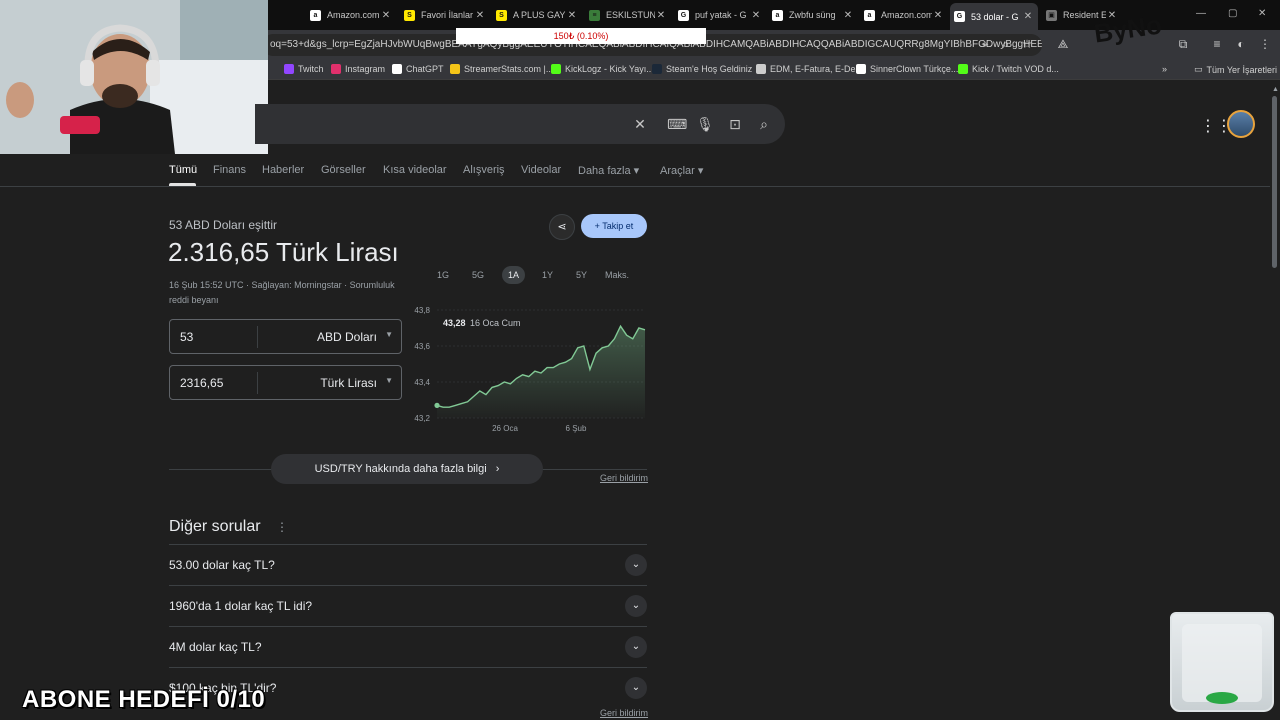 This screenshot has height=720, width=1280. What do you see at coordinates (1183, 44) in the screenshot?
I see `extensions-puzzle-icon: ⧉` at bounding box center [1183, 44].